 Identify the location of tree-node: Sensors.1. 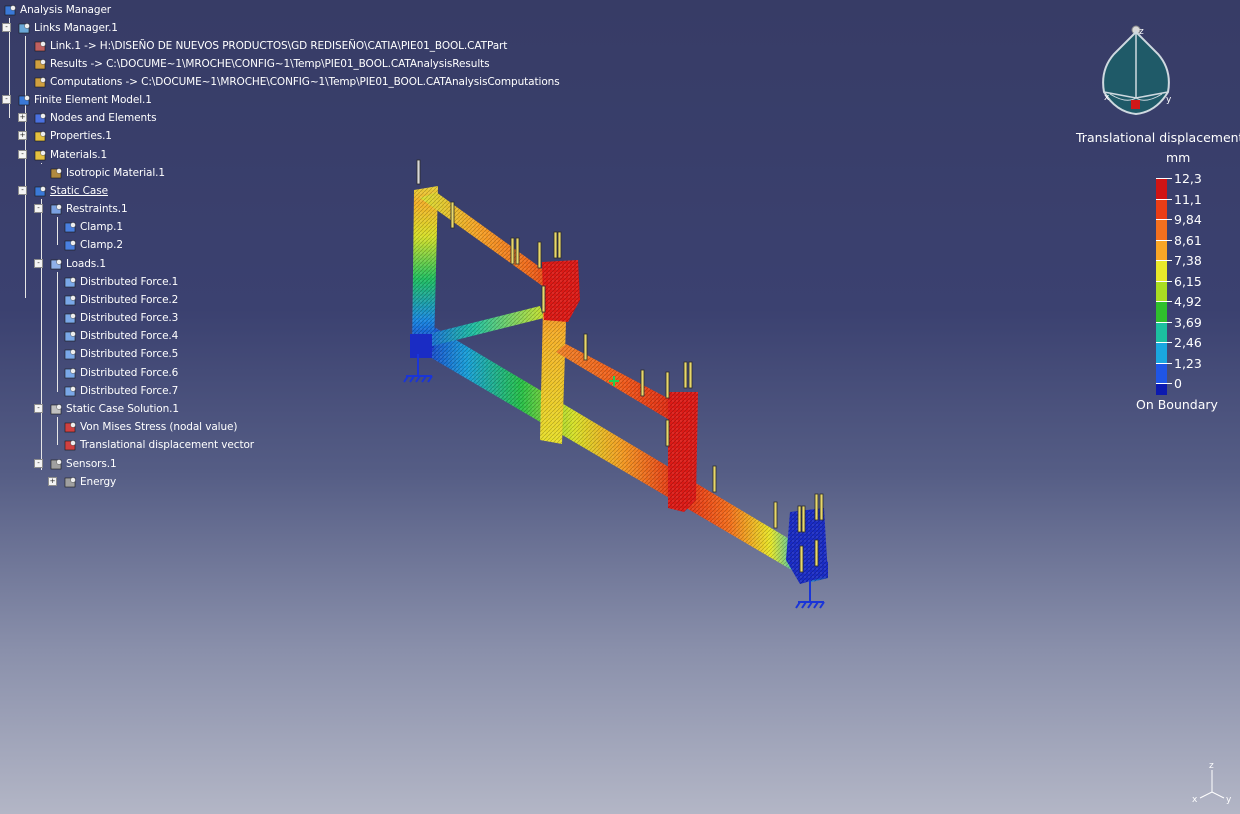
(83, 464).